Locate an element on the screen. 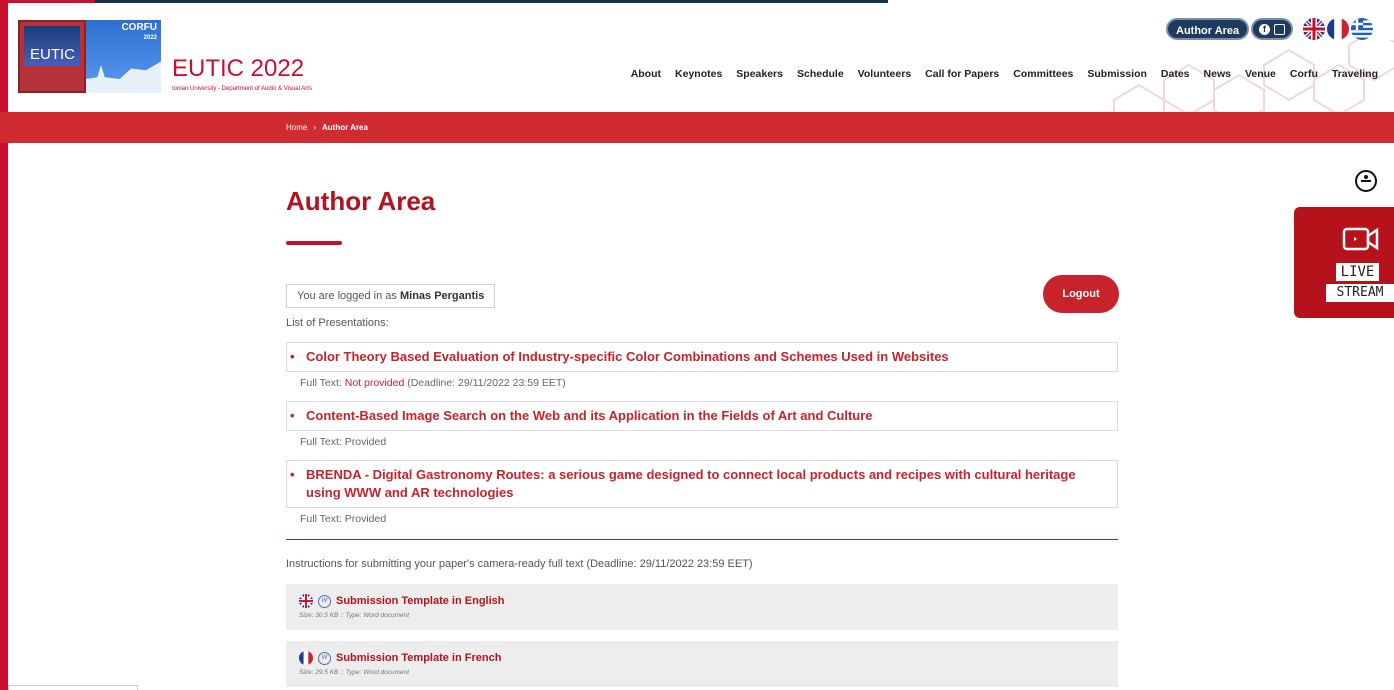 The width and height of the screenshot is (1394, 690). template-link-french: Submission Template in French is located at coordinates (418, 658).